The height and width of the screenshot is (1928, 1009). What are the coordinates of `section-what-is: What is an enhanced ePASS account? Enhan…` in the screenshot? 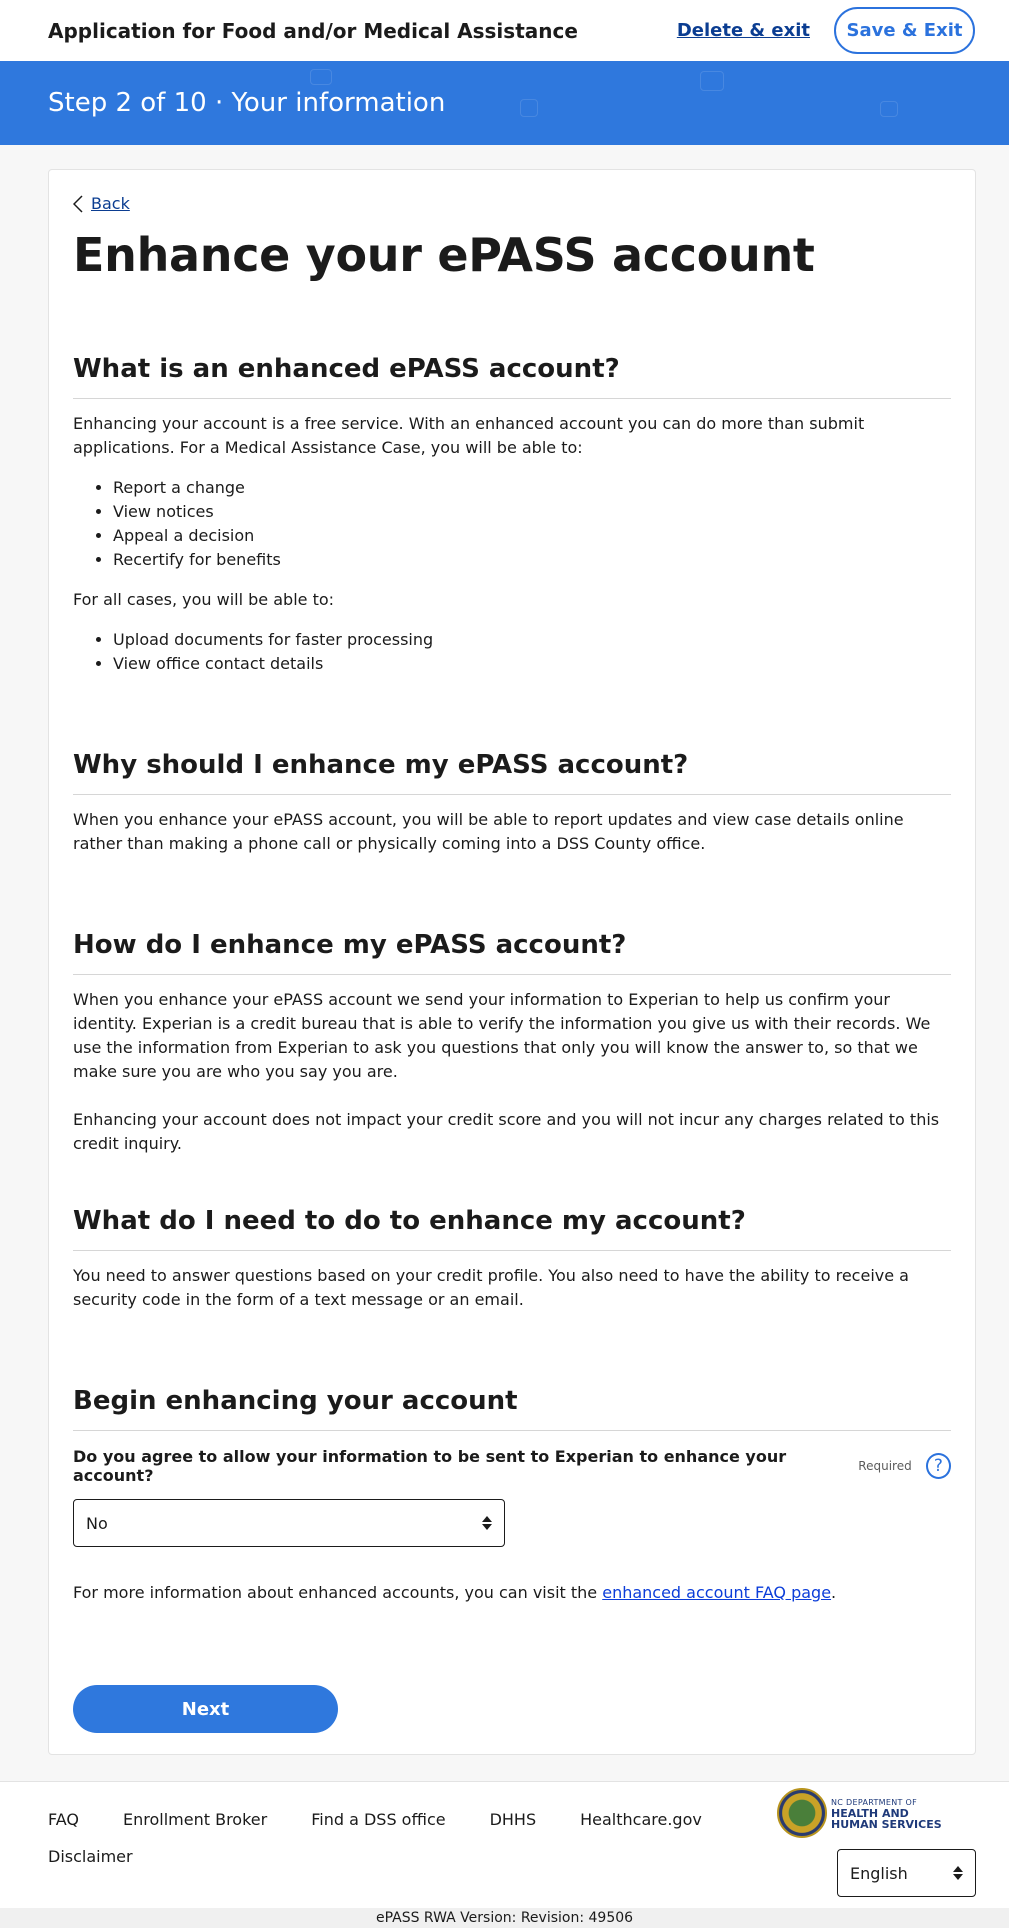 It's located at (512, 515).